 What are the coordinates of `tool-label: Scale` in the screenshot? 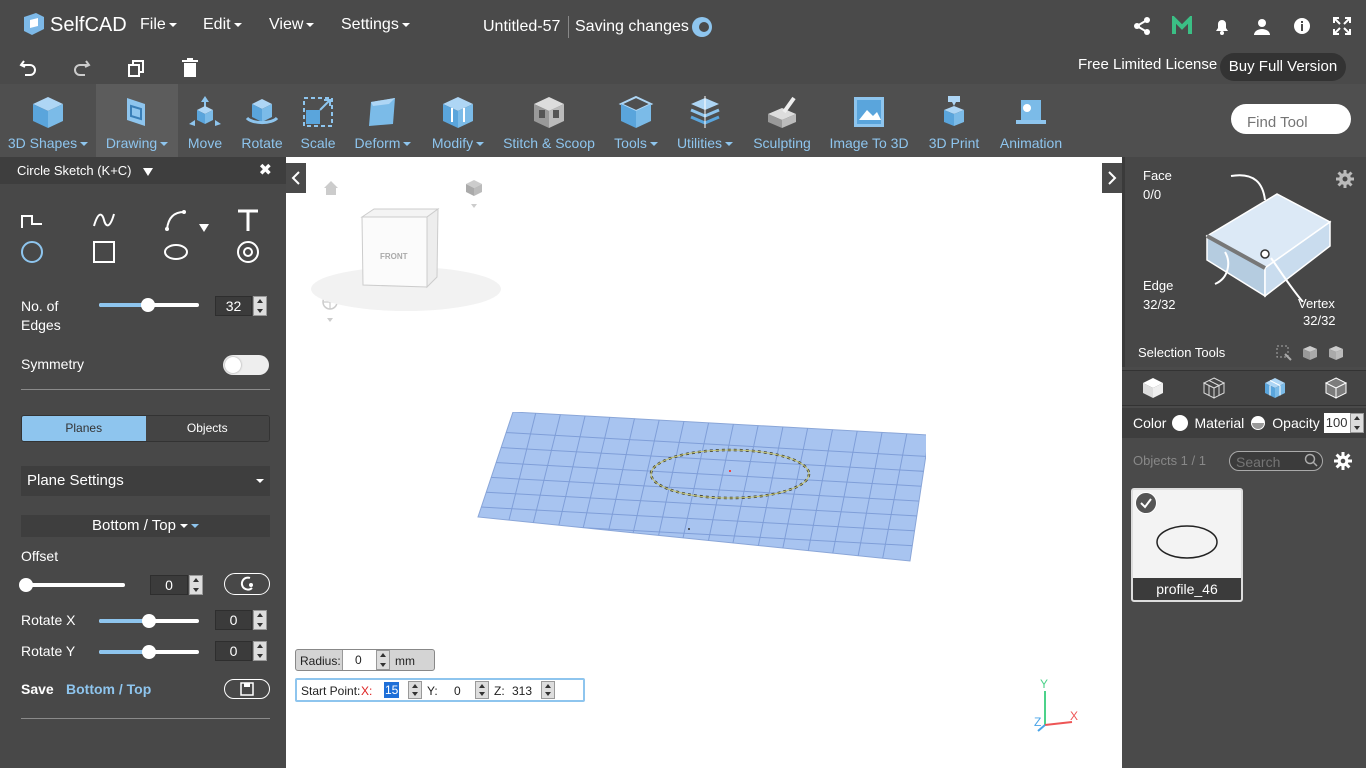 It's located at (318, 143).